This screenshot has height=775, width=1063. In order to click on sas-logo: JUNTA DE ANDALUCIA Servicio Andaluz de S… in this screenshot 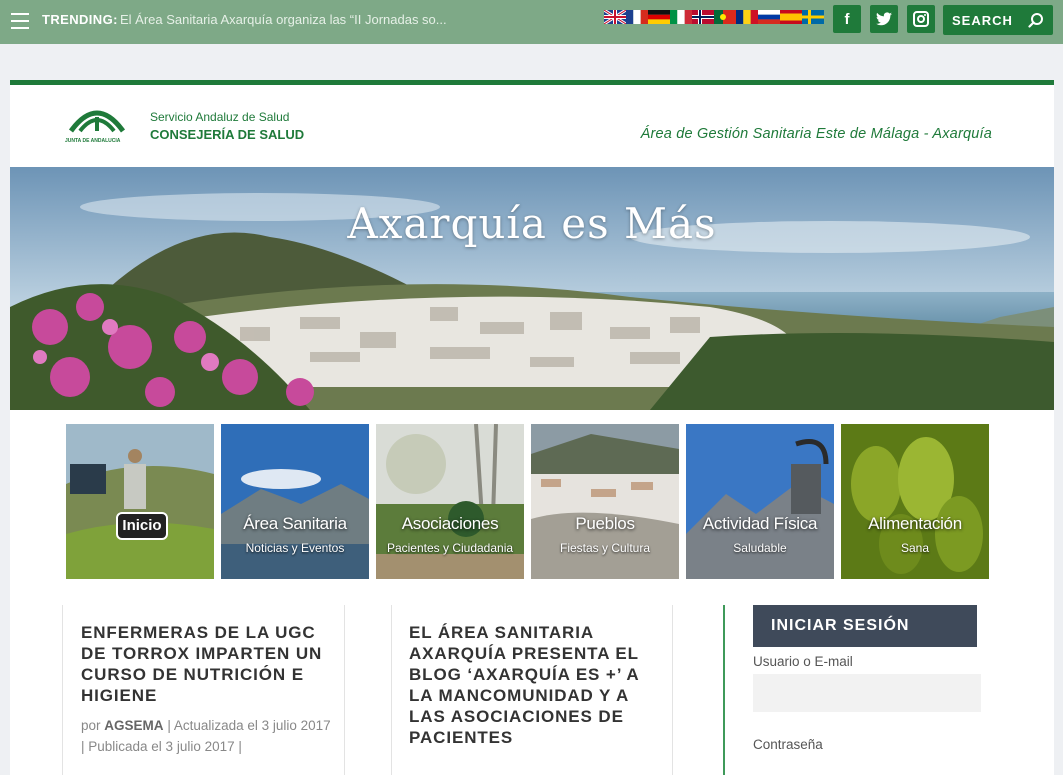, I will do `click(185, 126)`.